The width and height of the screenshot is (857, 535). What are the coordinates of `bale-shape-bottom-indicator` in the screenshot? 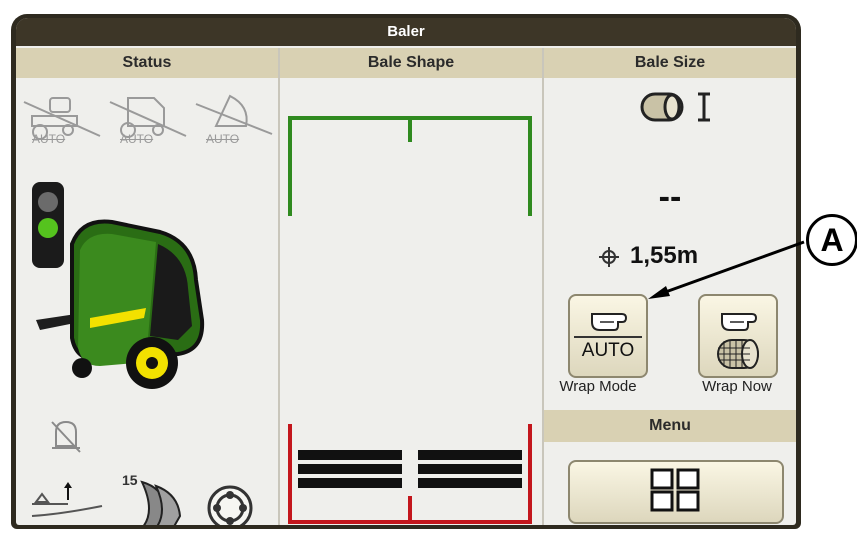 It's located at (410, 474).